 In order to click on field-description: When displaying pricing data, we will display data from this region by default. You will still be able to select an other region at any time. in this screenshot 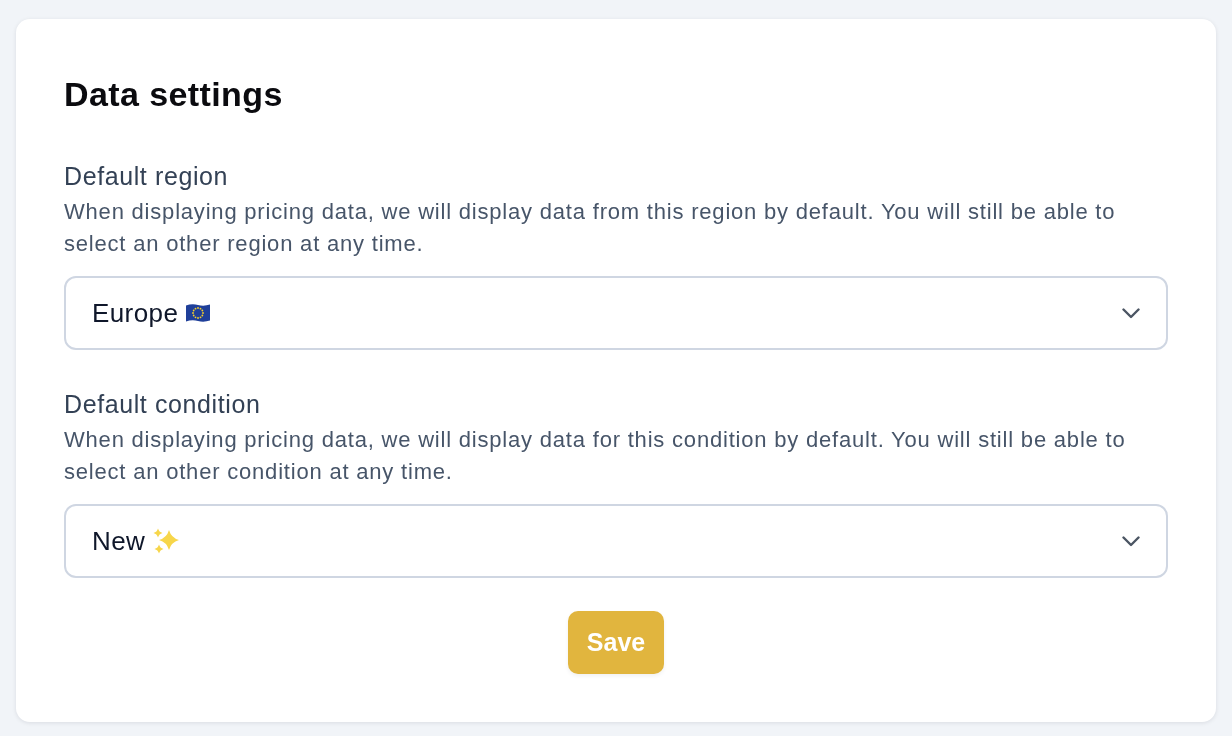, I will do `click(590, 228)`.